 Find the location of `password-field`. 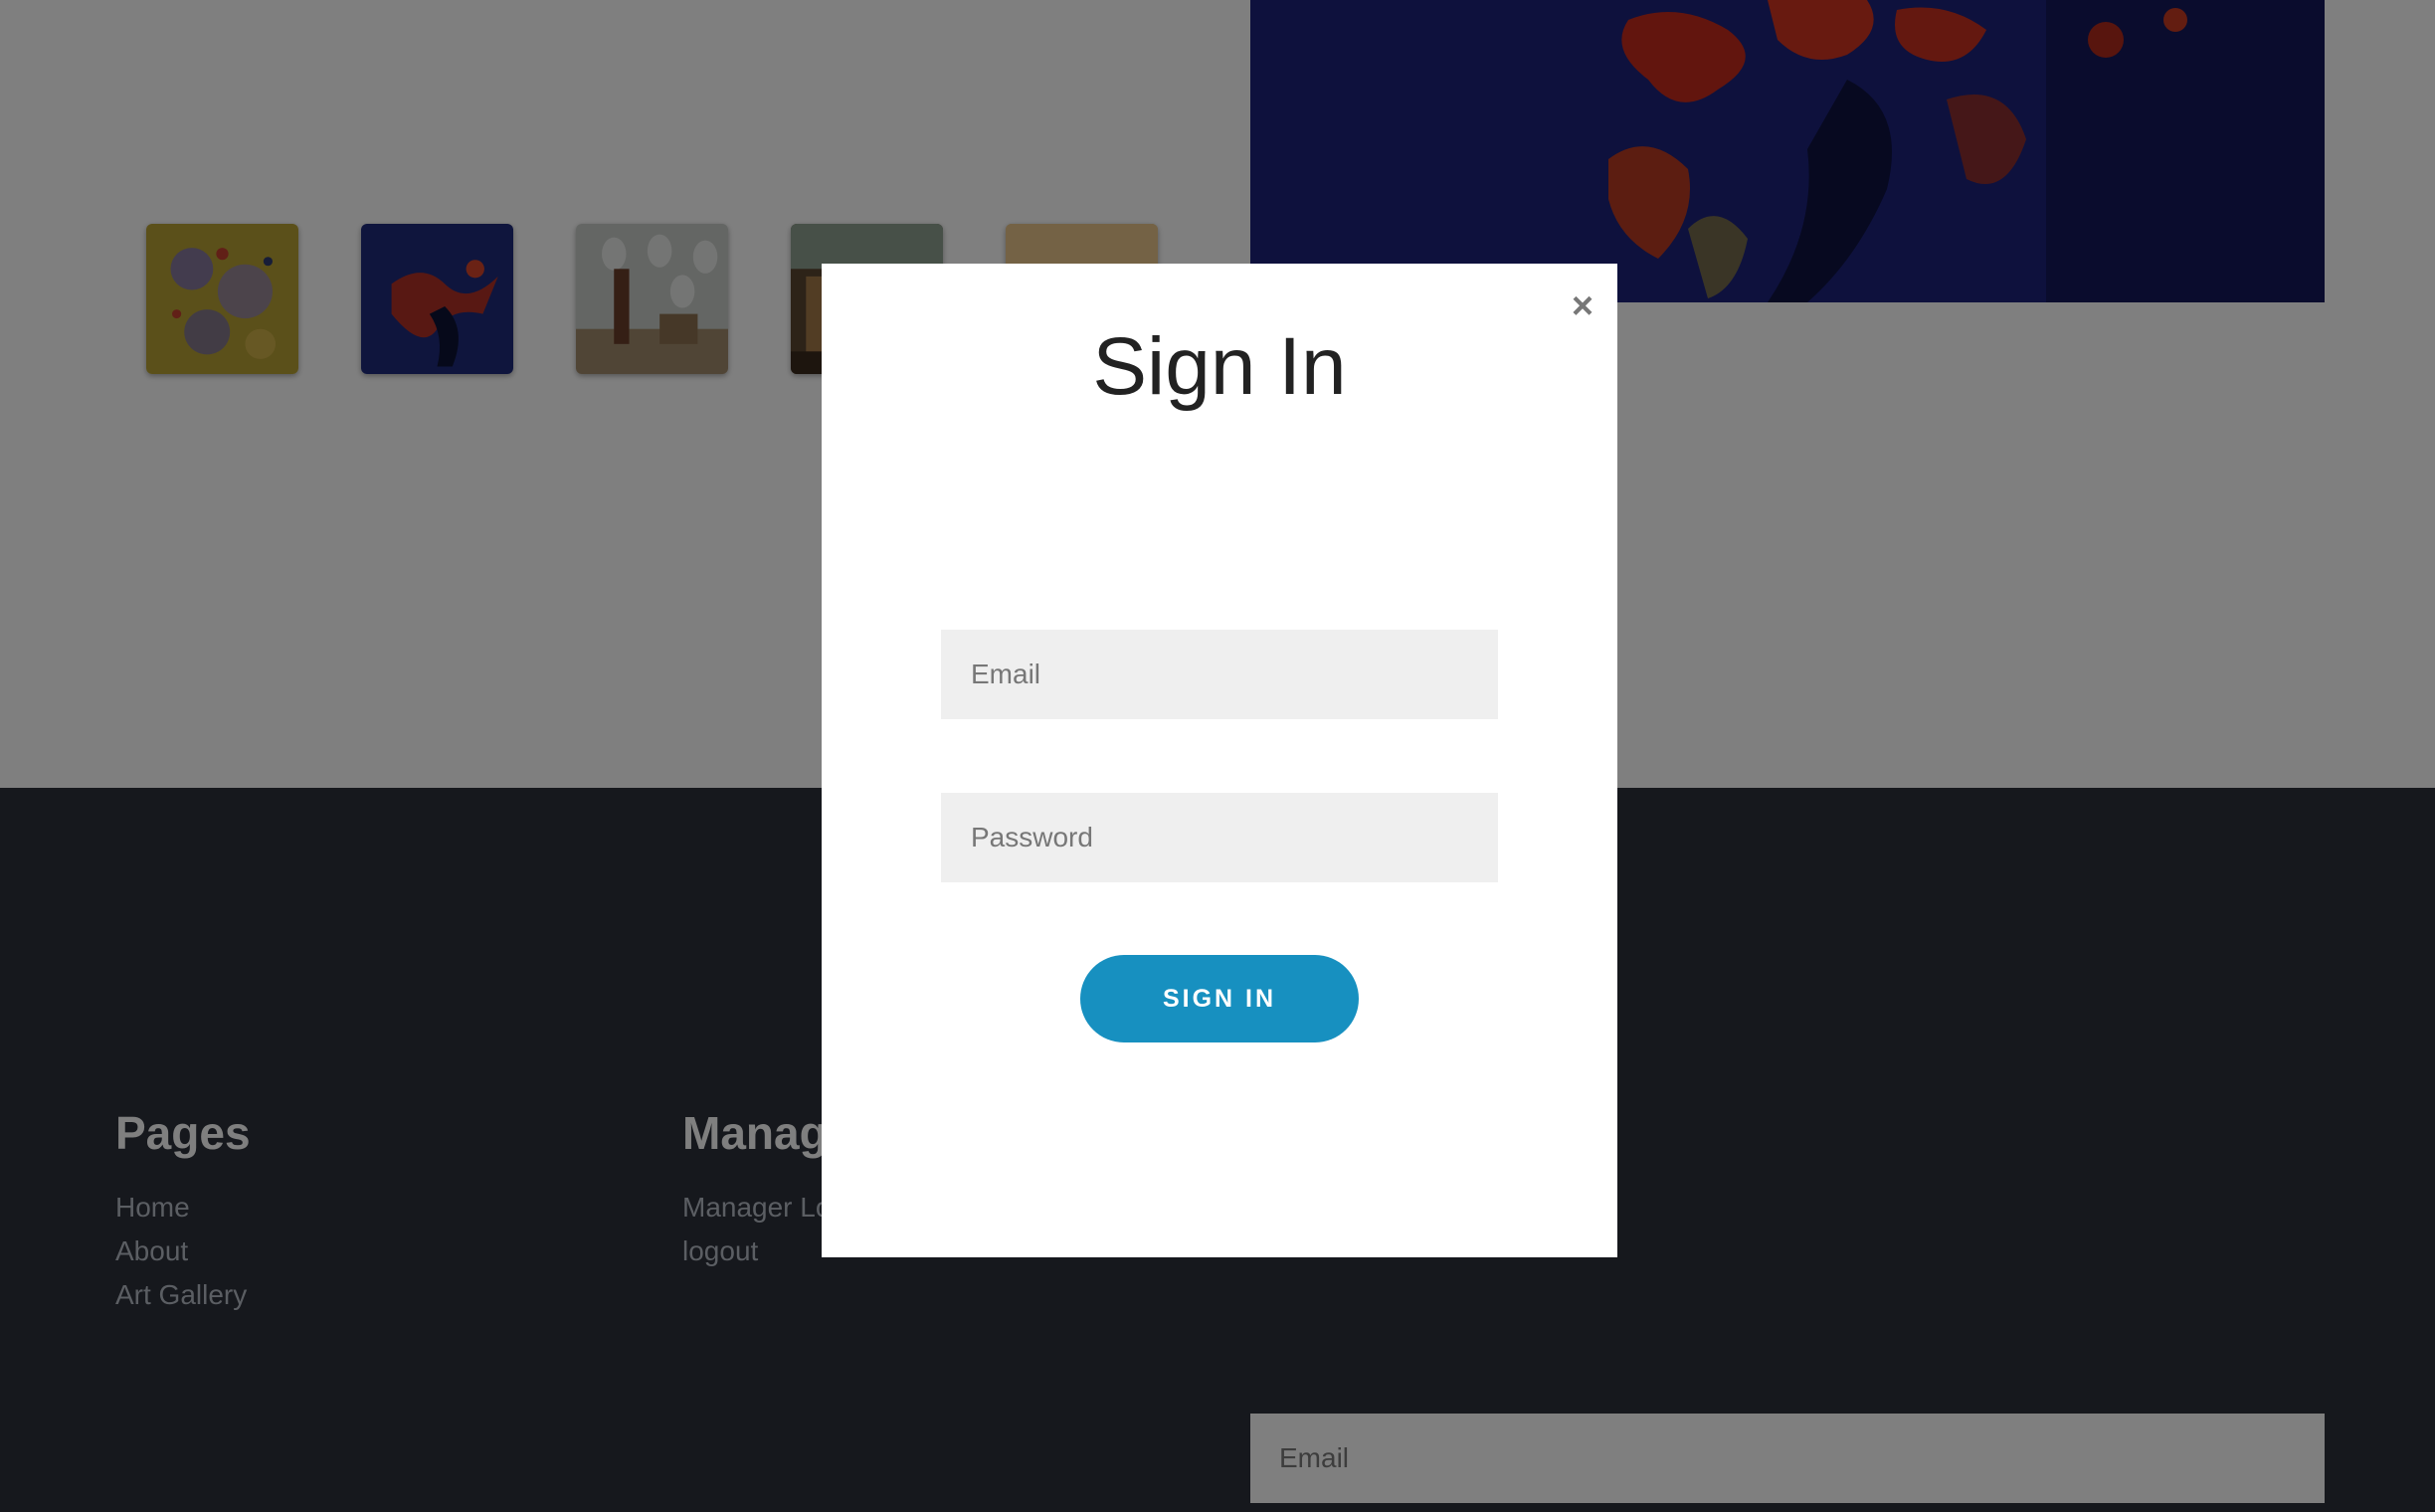

password-field is located at coordinates (1219, 838).